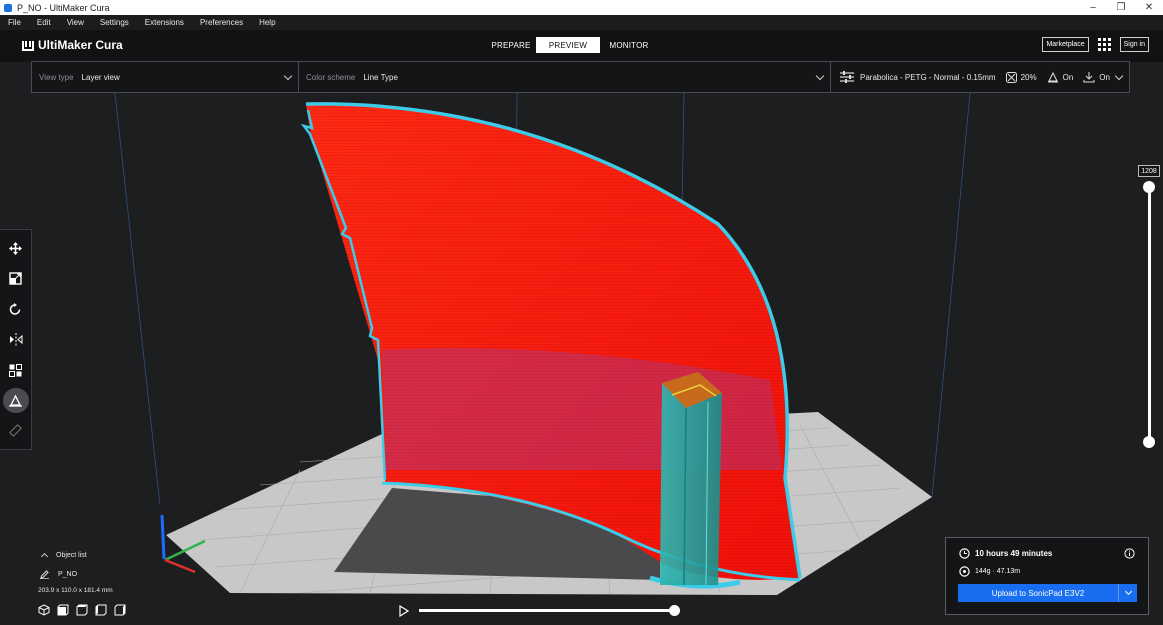  I want to click on adhesion-icon, so click(1089, 77).